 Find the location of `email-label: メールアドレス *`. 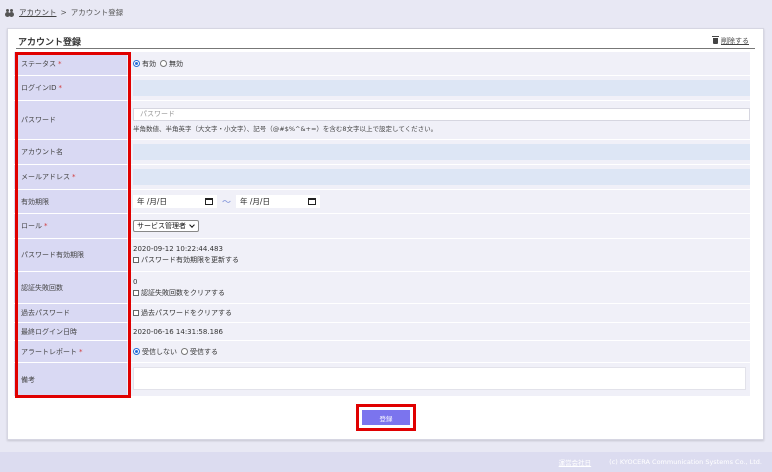

email-label: メールアドレス * is located at coordinates (70, 177).